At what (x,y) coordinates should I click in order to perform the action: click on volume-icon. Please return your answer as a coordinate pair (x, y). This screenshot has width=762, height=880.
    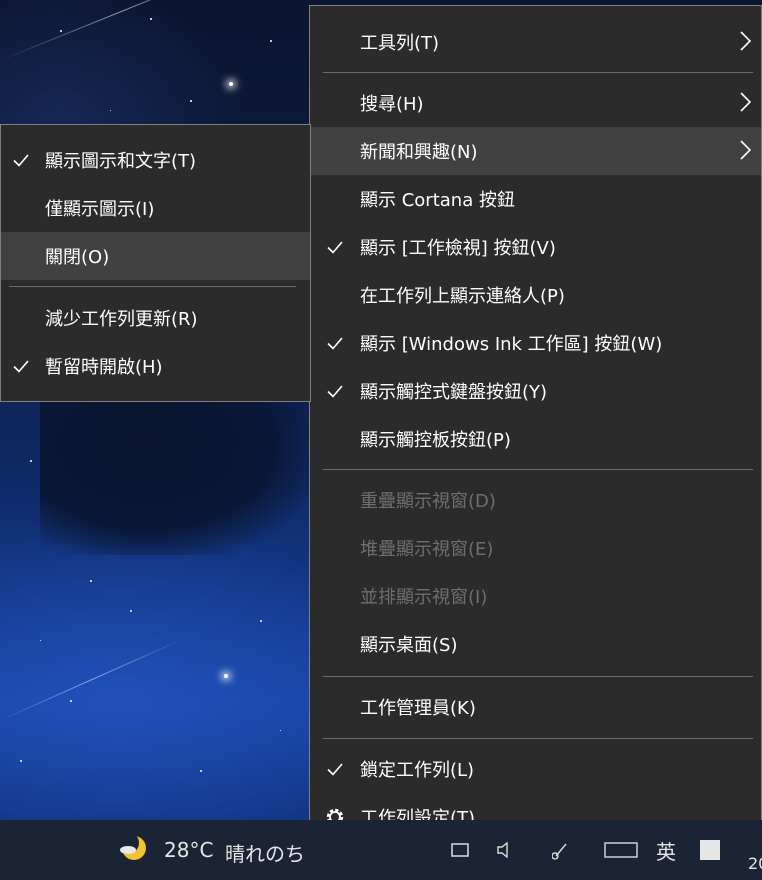
    Looking at the image, I should click on (506, 850).